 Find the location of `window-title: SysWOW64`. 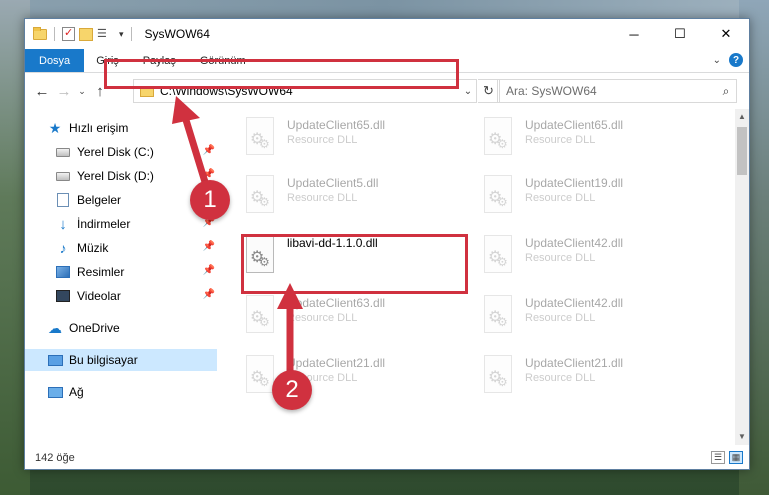

window-title: SysWOW64 is located at coordinates (177, 34).